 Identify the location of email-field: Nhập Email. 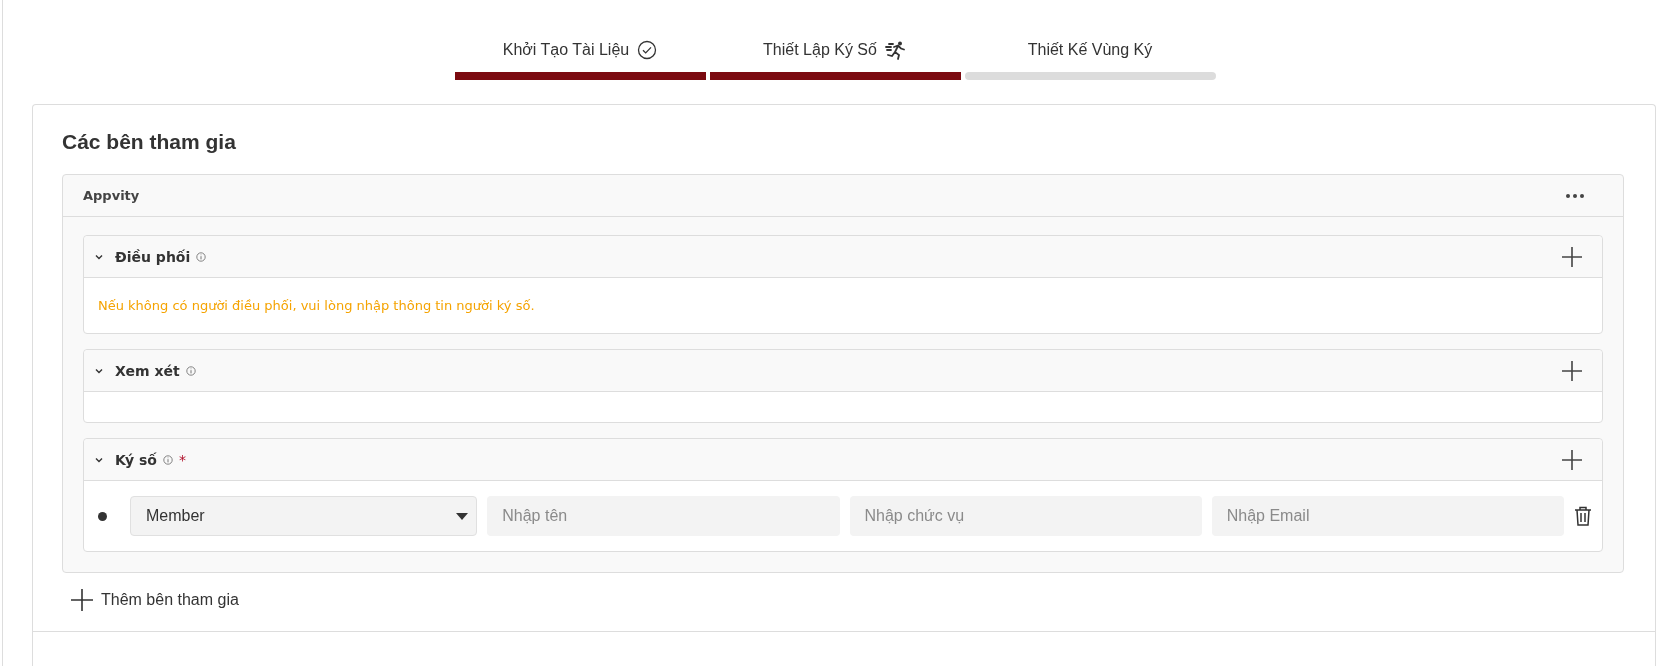
(1387, 516).